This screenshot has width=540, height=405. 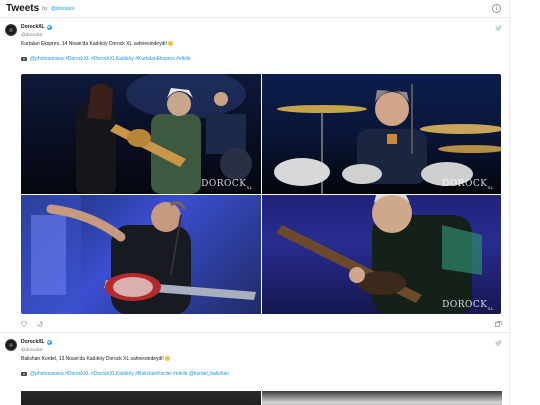 I want to click on photo-singer-guitar, so click(x=141, y=254).